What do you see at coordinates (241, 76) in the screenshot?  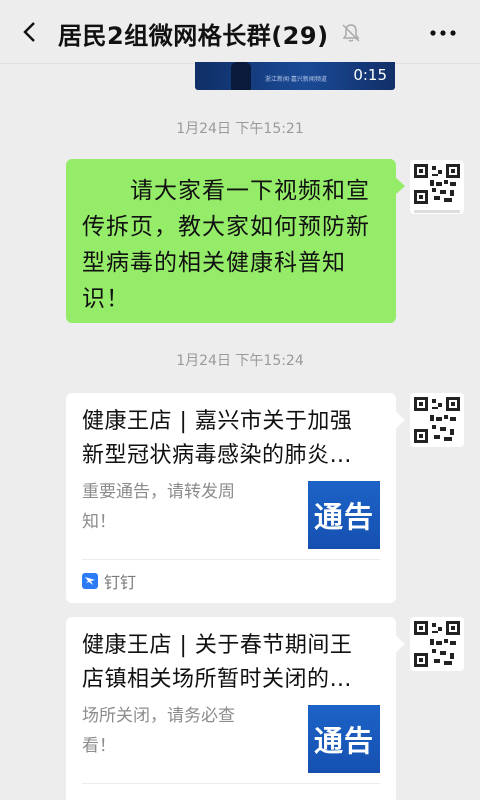 I see `video-presenter-figure` at bounding box center [241, 76].